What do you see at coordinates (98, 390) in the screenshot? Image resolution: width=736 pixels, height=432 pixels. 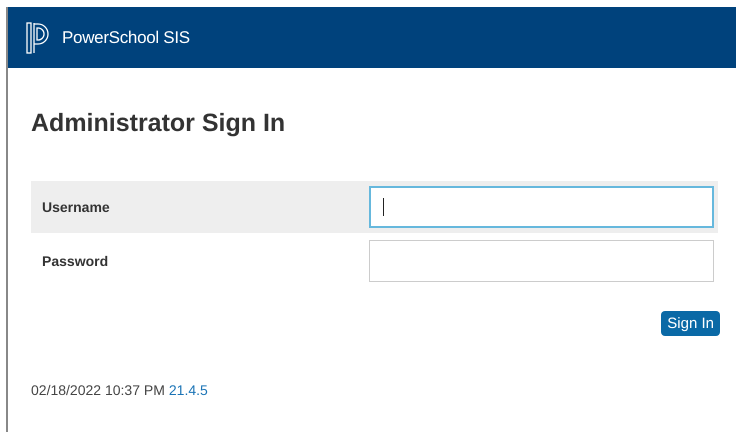 I see `timestamp: 02/18/2022 10:37 PM` at bounding box center [98, 390].